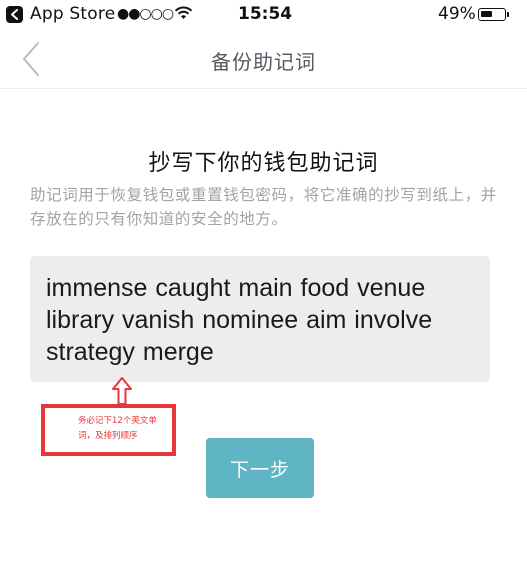 The image size is (527, 566). What do you see at coordinates (72, 14) in the screenshot?
I see `back-to-app-label: App Store` at bounding box center [72, 14].